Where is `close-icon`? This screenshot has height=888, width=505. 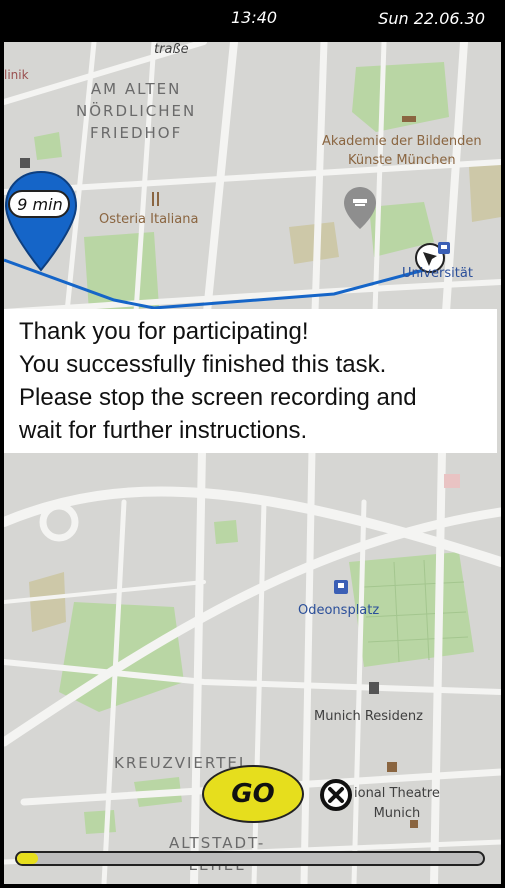
close-icon is located at coordinates (336, 795).